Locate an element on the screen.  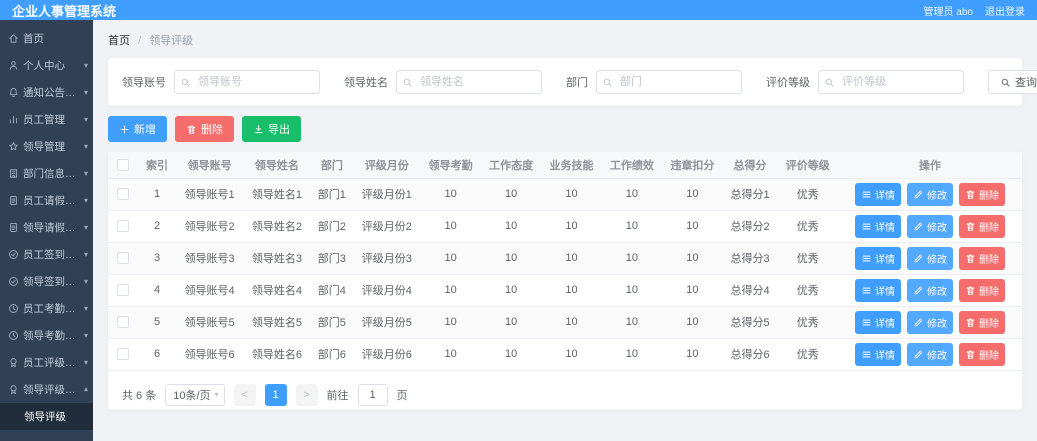
sidebar-item: 员工评级管理 ▾ is located at coordinates (46, 362).